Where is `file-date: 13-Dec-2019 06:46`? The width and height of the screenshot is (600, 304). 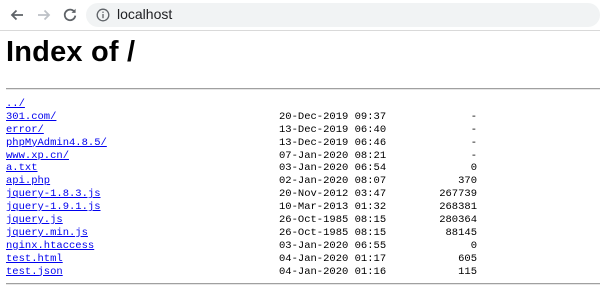 file-date: 13-Dec-2019 06:46 is located at coordinates (333, 142).